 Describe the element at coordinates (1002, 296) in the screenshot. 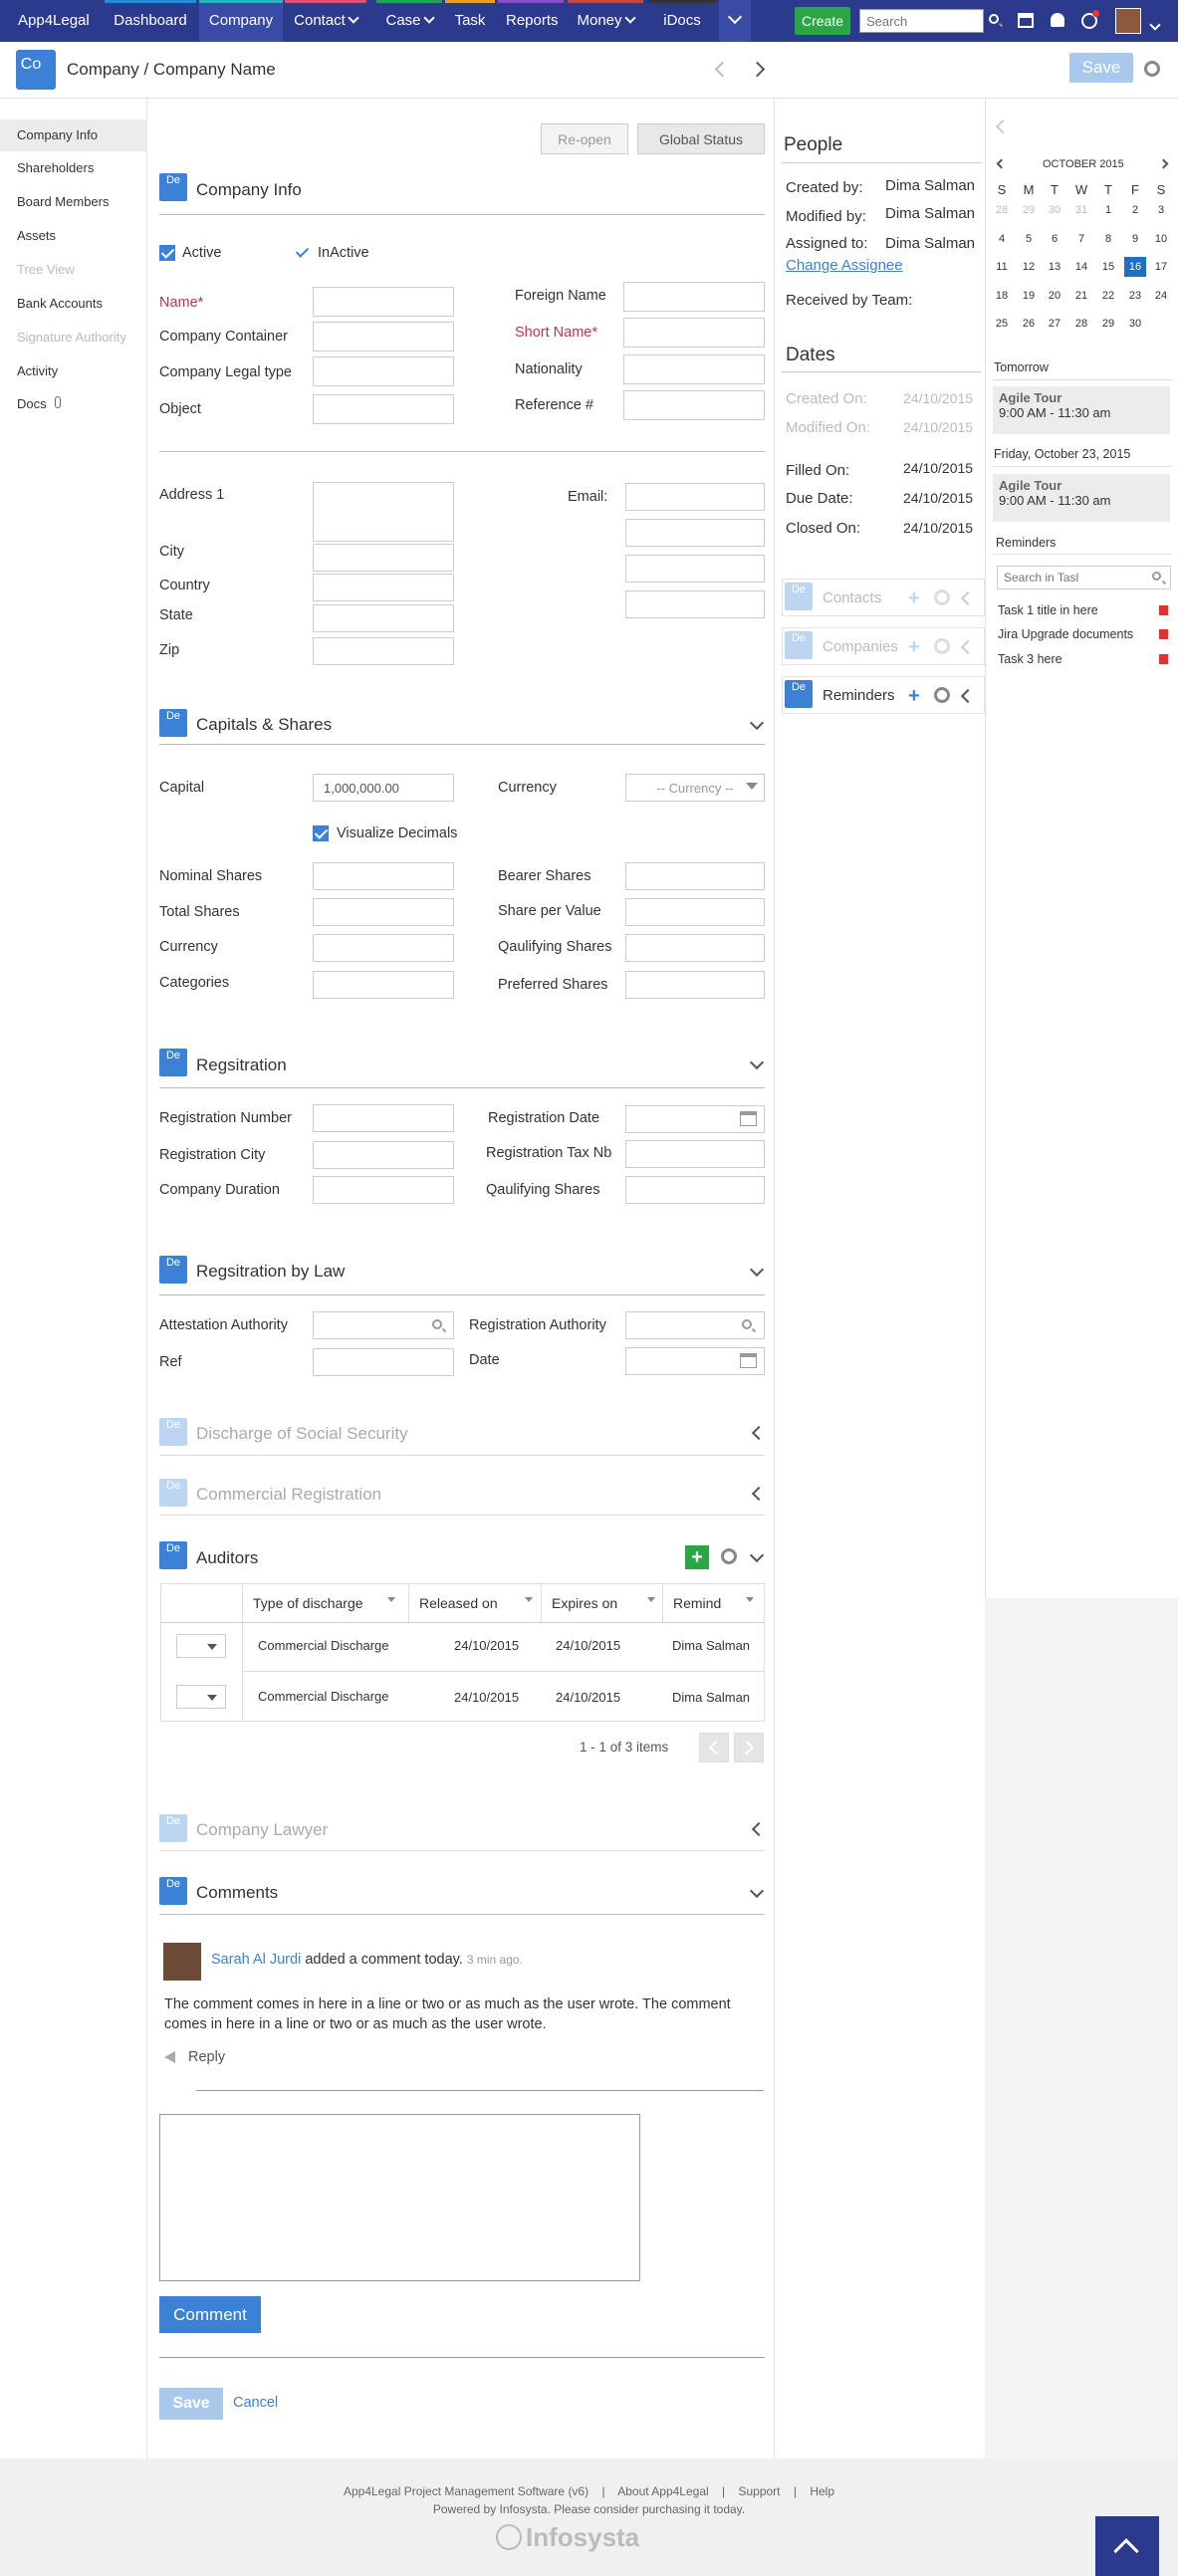

I see `calendar-day: 18` at that location.